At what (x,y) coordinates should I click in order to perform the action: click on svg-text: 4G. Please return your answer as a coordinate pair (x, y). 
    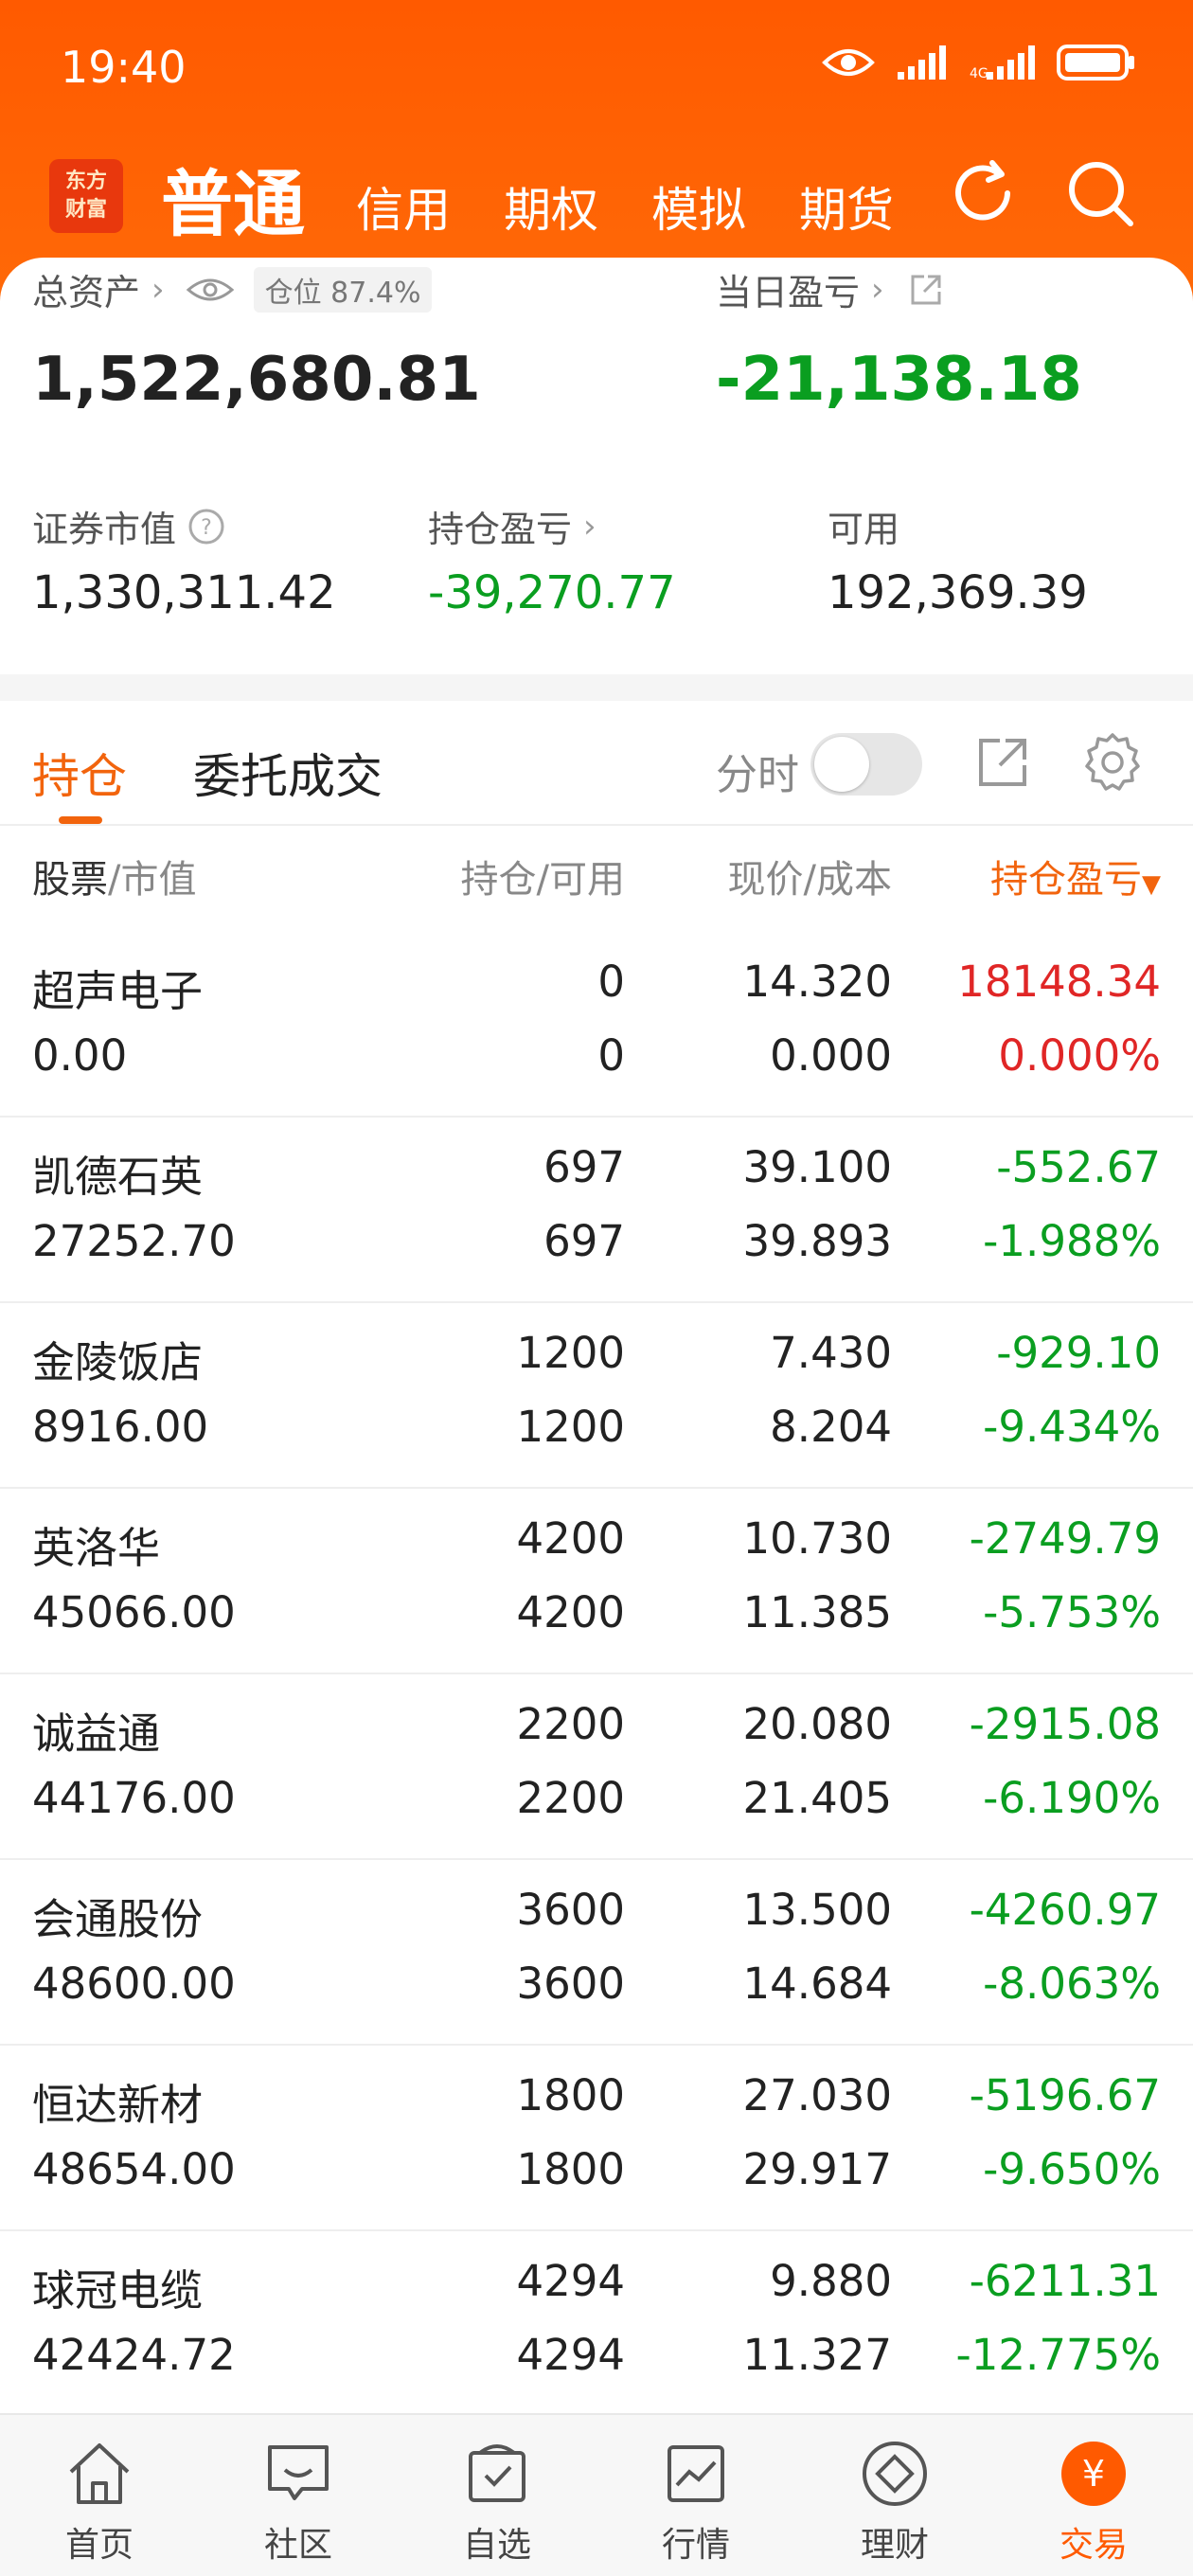
    Looking at the image, I should click on (979, 73).